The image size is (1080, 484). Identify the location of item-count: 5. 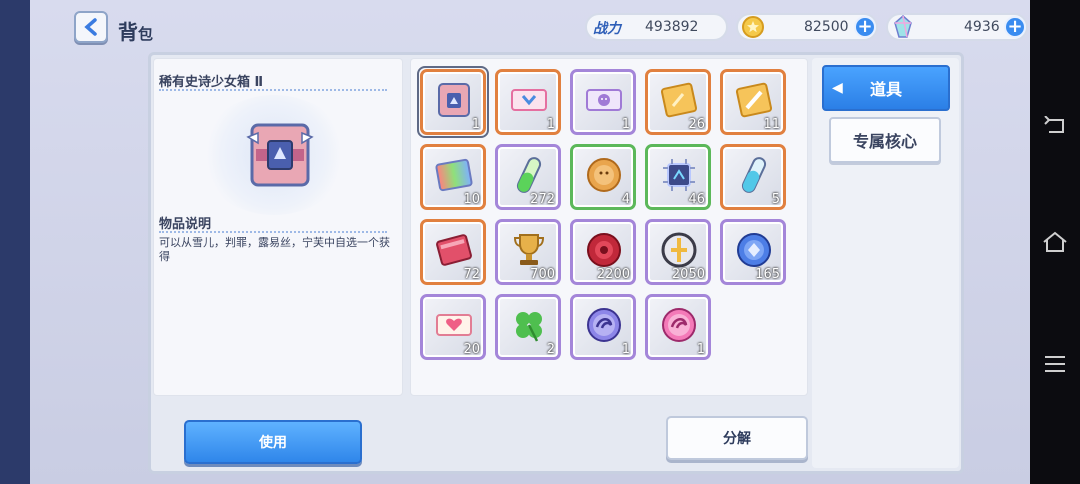
(775, 199).